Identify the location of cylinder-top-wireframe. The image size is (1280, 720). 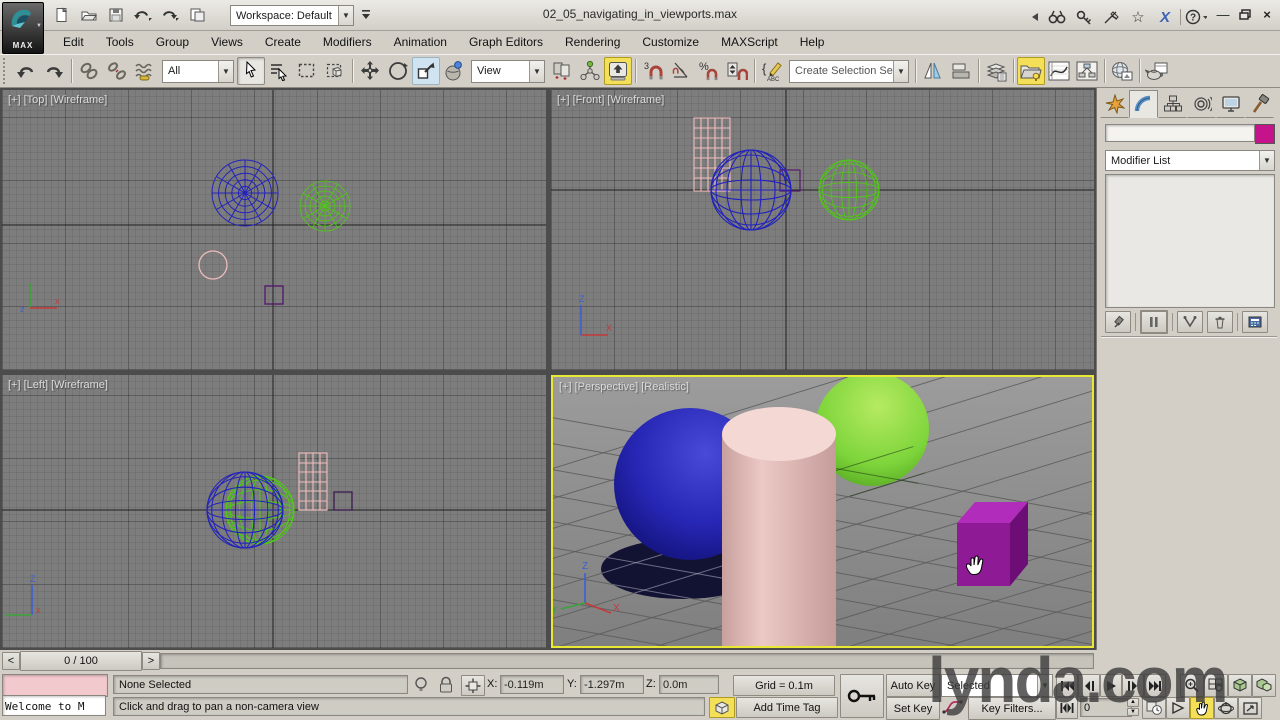
(213, 265).